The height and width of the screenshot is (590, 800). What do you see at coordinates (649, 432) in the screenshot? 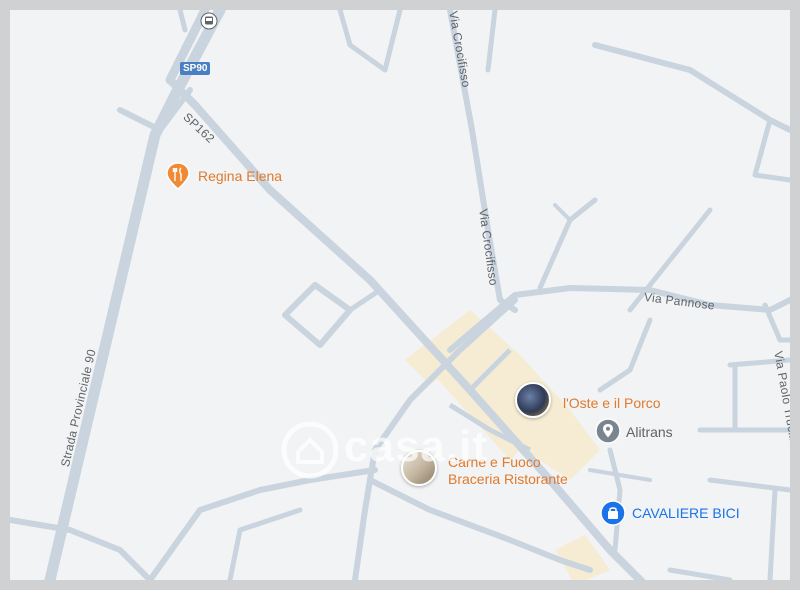
I see `poi-label-alitrans: Alitrans` at bounding box center [649, 432].